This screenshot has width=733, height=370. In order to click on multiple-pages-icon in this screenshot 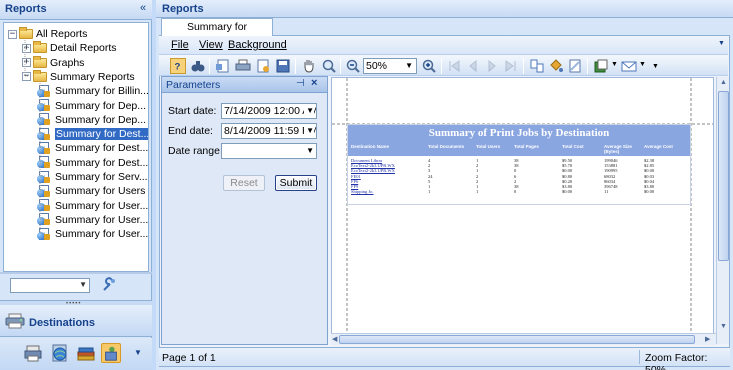, I will do `click(537, 66)`.